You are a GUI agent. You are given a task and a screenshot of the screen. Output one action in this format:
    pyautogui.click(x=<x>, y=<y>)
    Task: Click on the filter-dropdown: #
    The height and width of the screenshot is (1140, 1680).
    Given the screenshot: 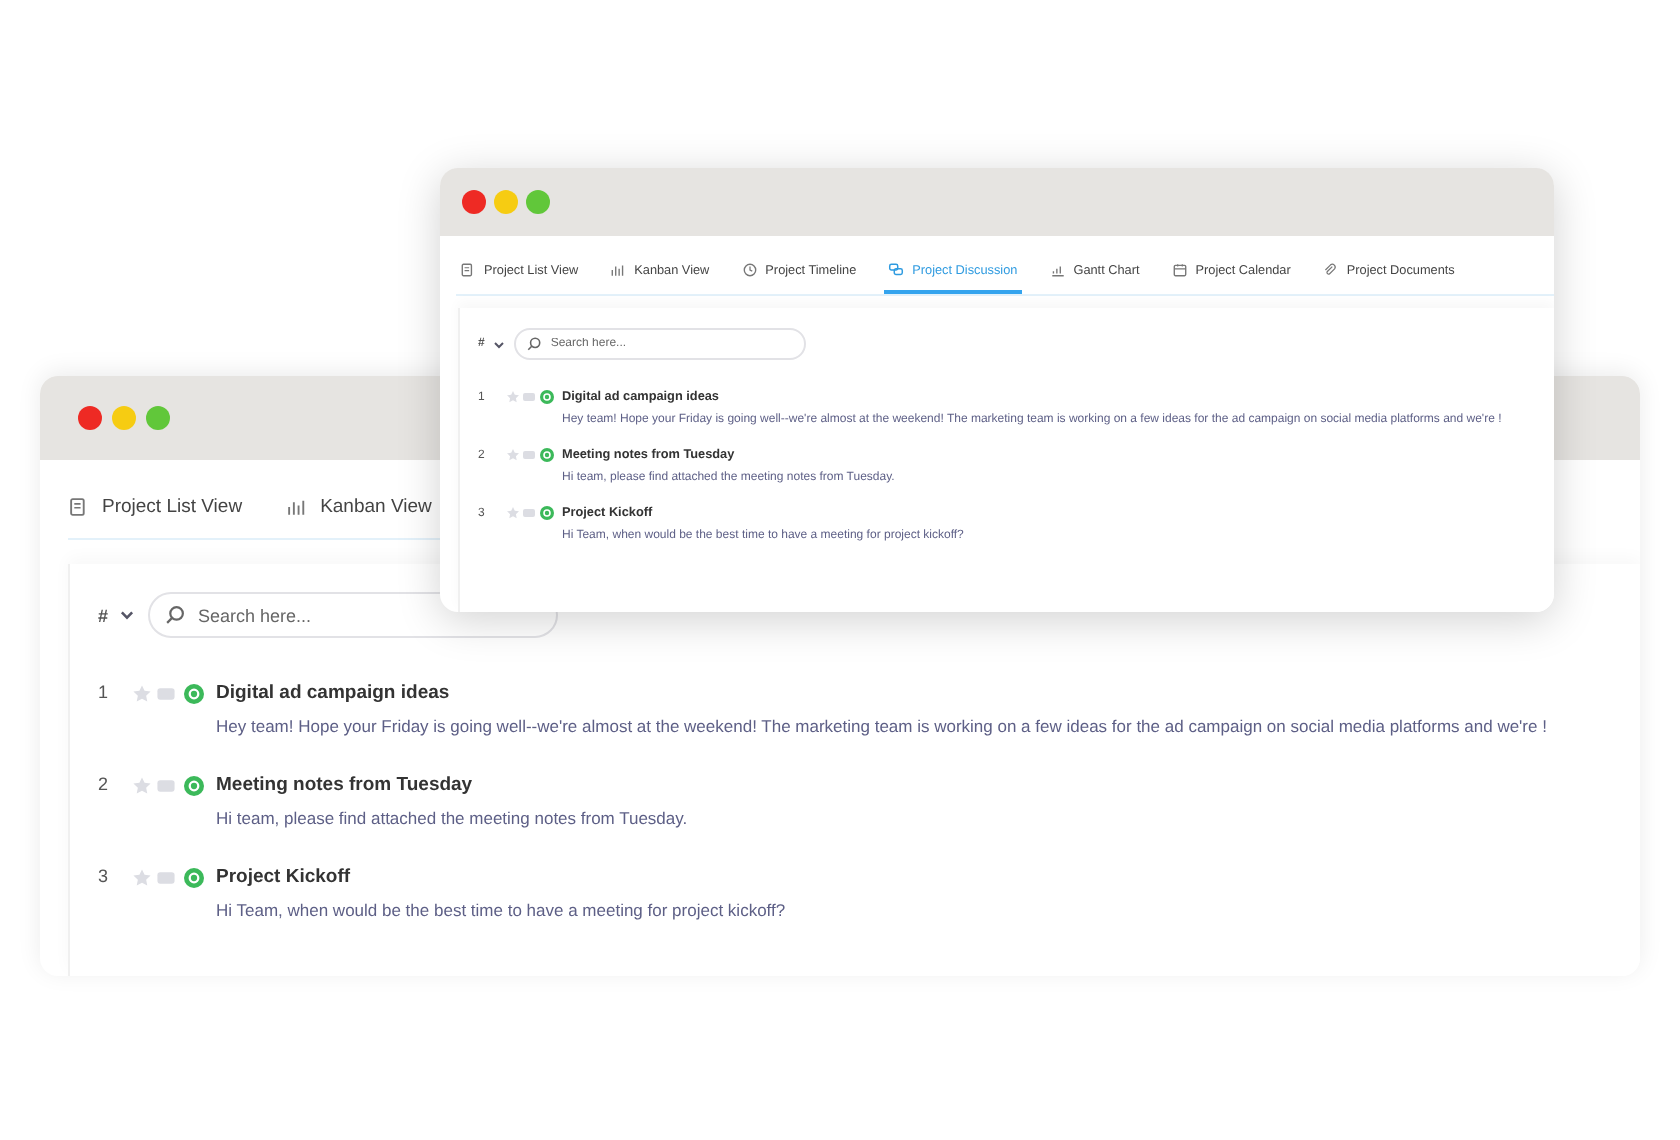 What is the action you would take?
    pyautogui.click(x=117, y=615)
    